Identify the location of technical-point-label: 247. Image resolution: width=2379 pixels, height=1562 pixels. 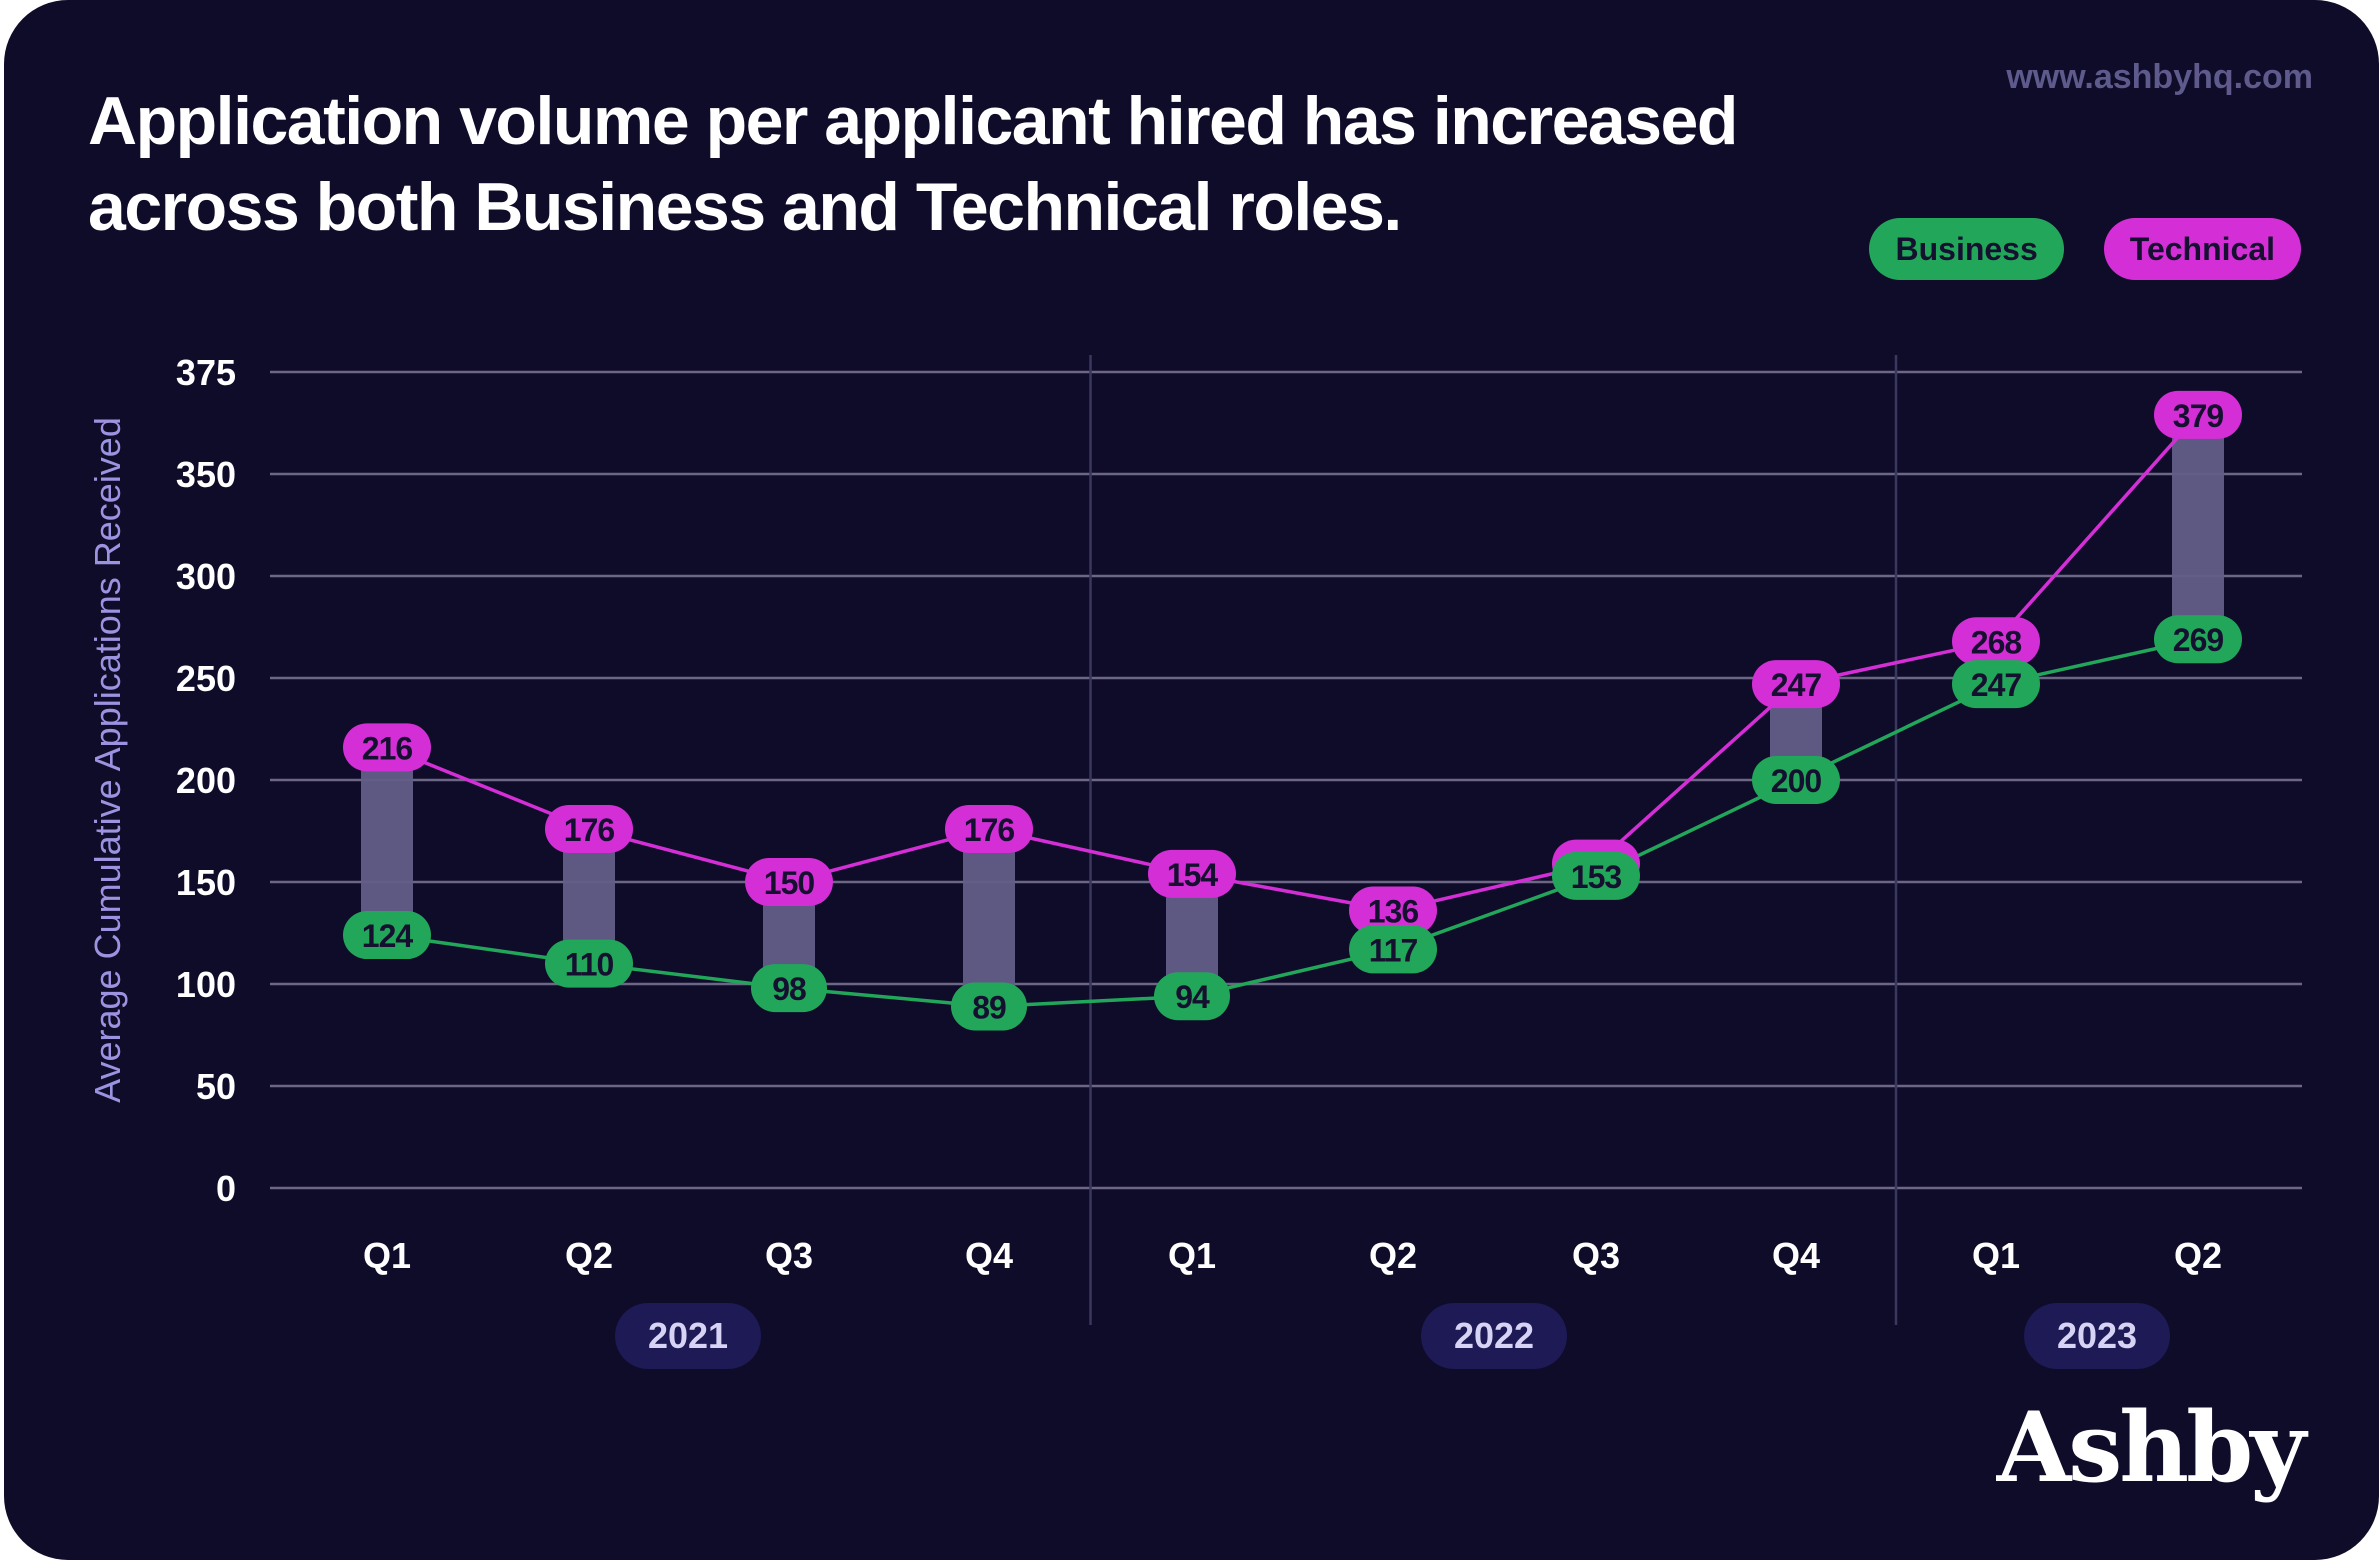
(1796, 685).